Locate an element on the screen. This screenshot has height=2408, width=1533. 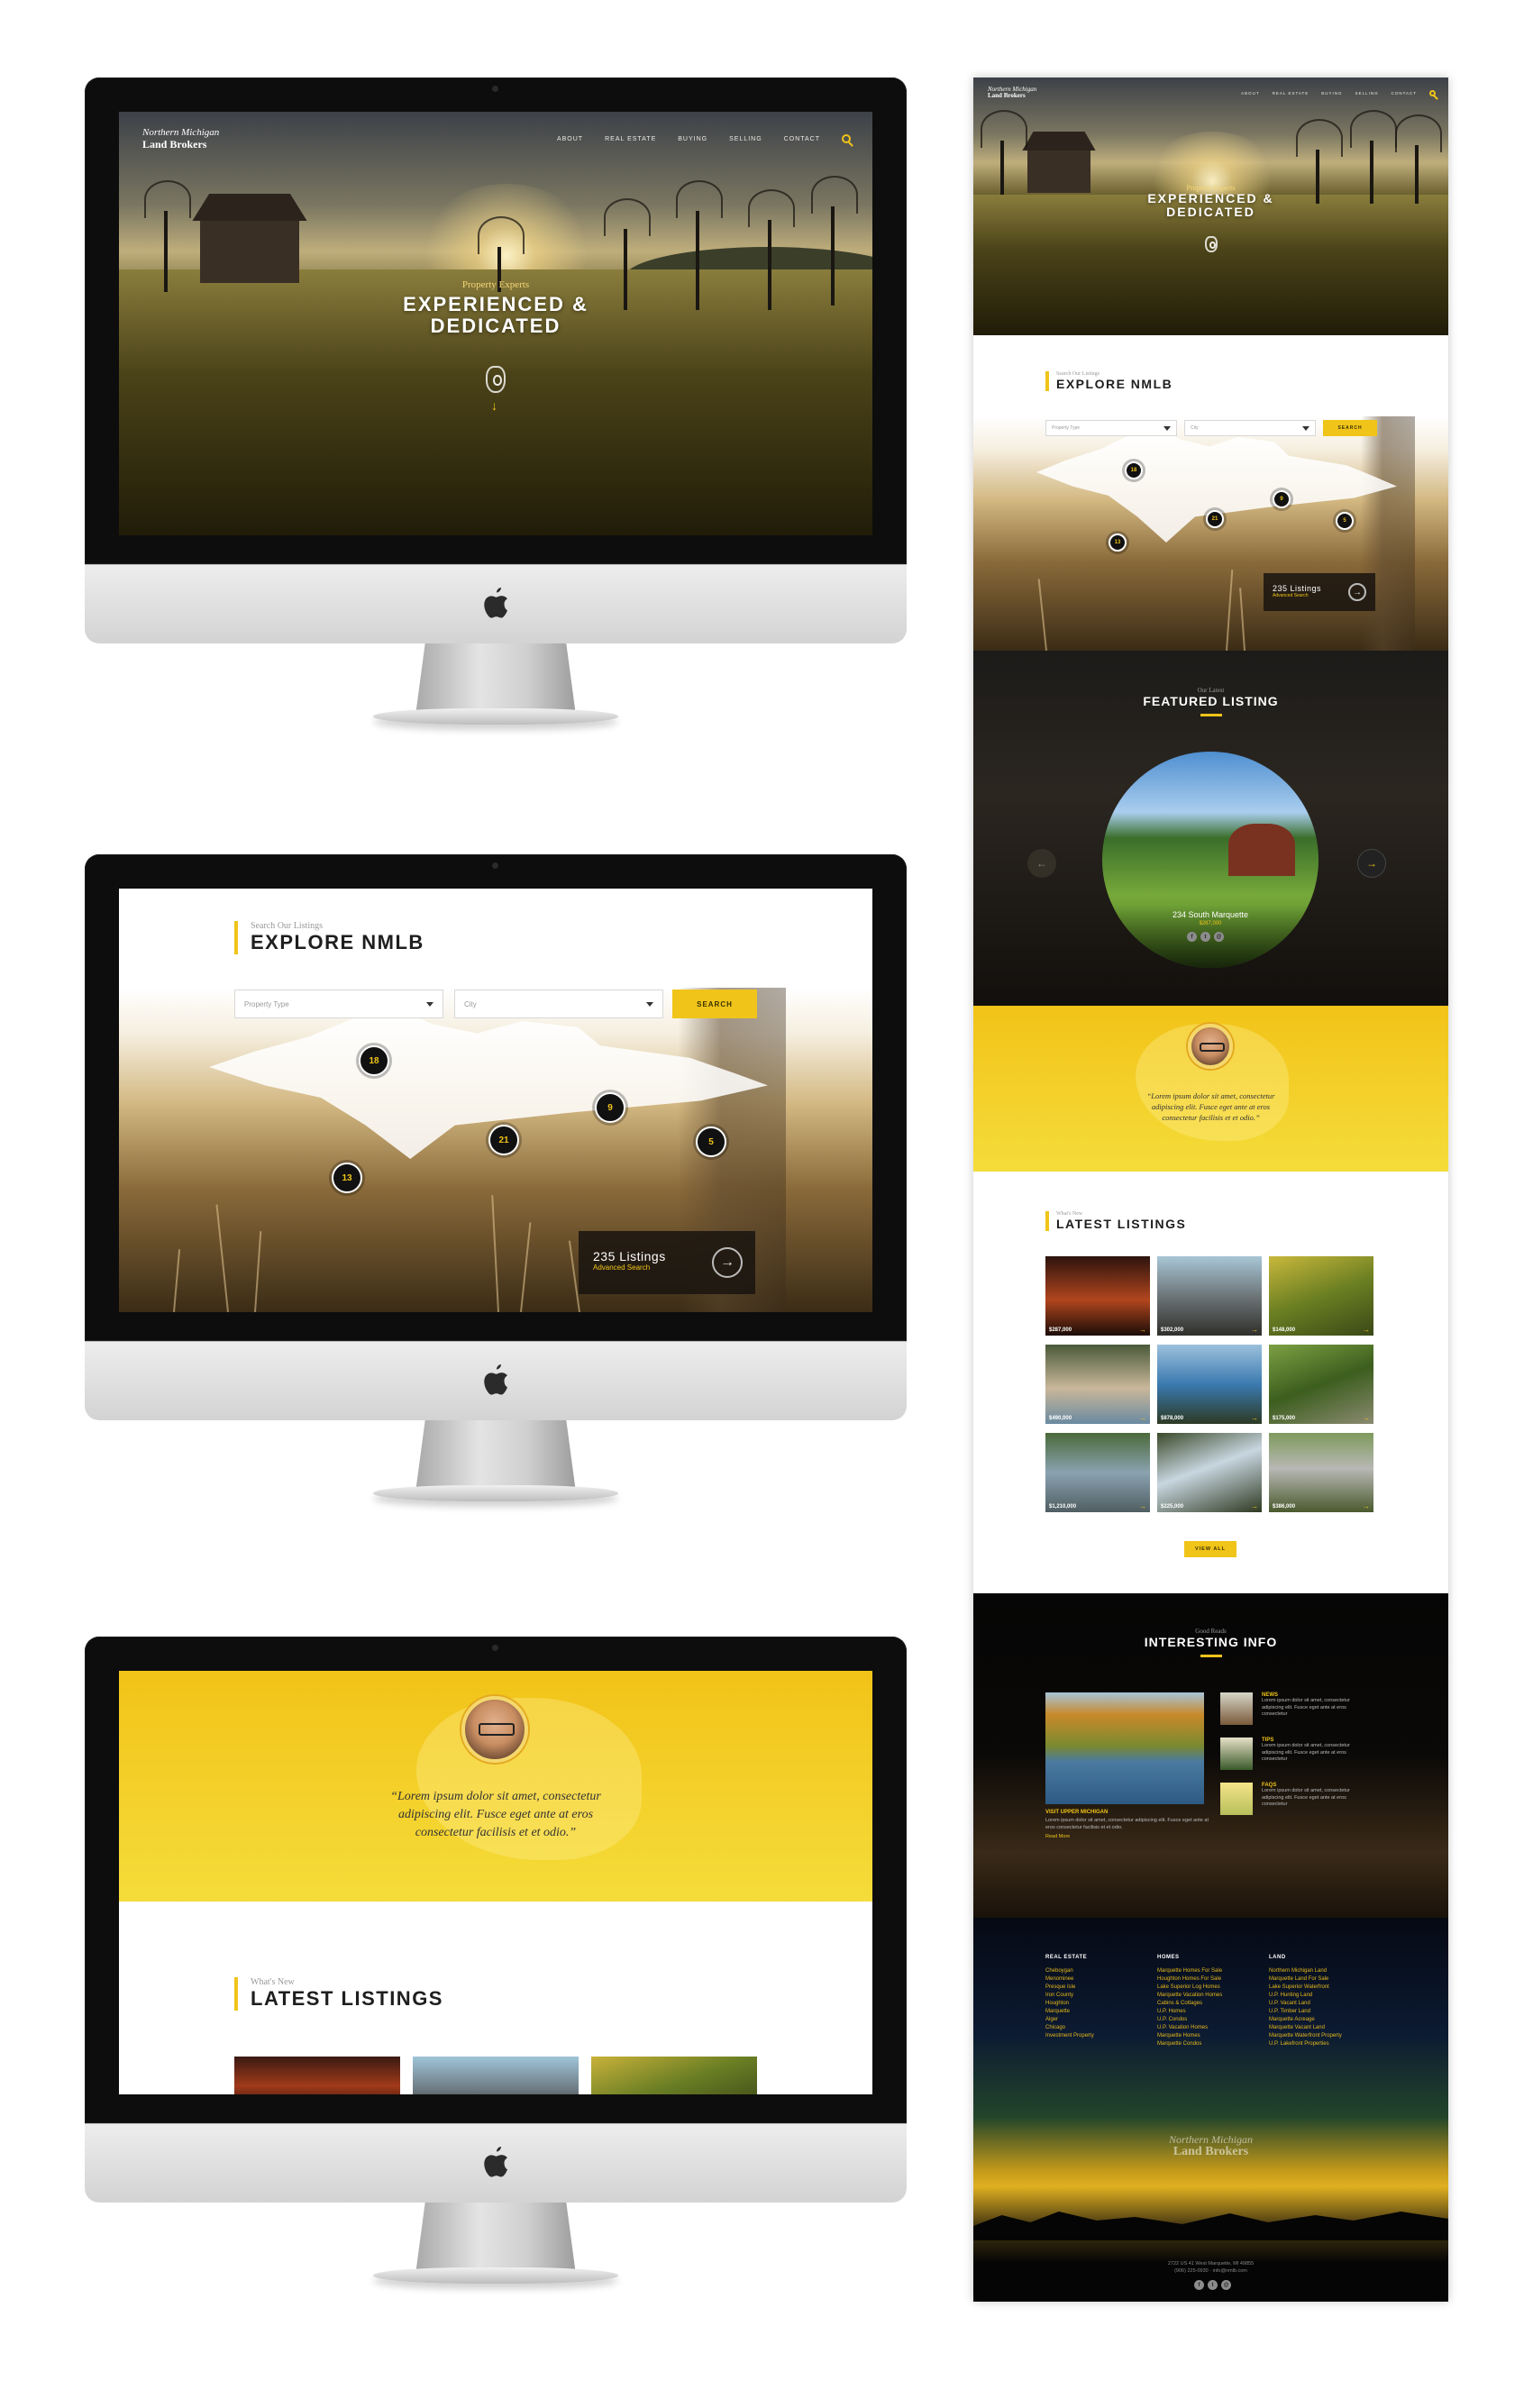
read-more-link: Read More is located at coordinates (1131, 1836).